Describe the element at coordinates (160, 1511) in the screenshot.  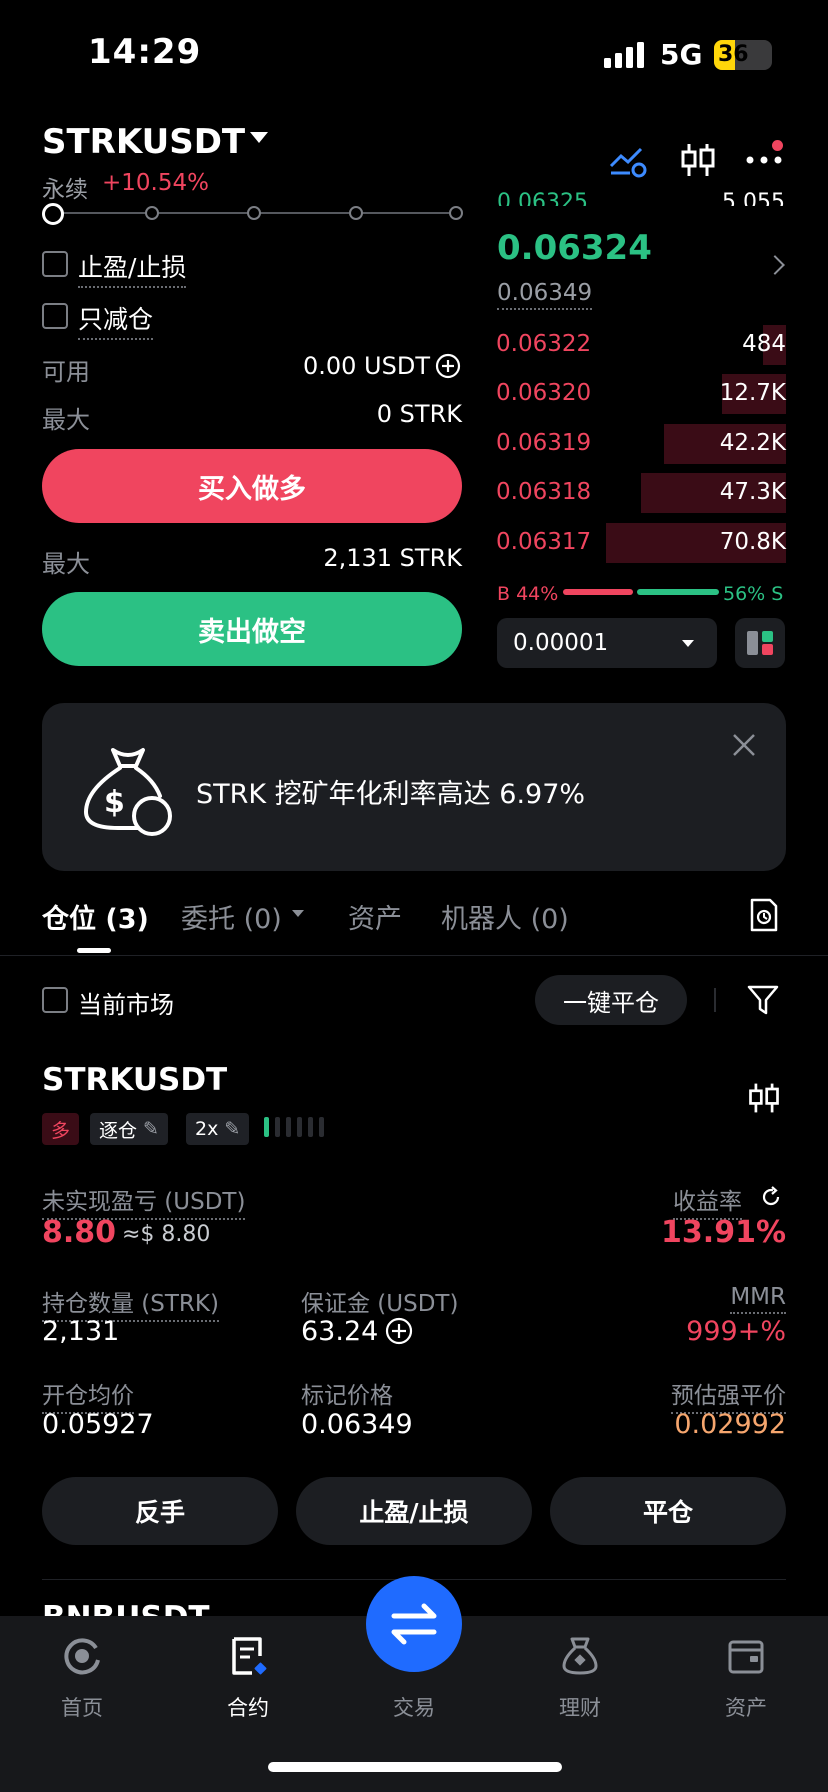
I see `reverse-button: 反手` at that location.